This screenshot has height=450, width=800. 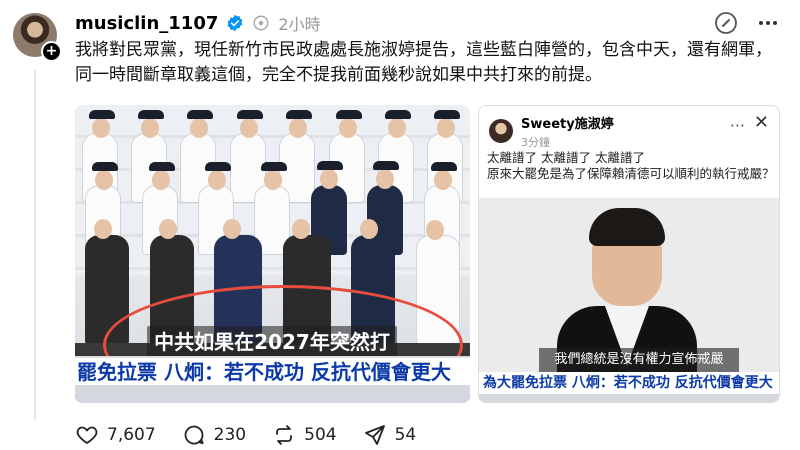 I want to click on post-actions: 7,607 230 504 54, so click(x=245, y=435).